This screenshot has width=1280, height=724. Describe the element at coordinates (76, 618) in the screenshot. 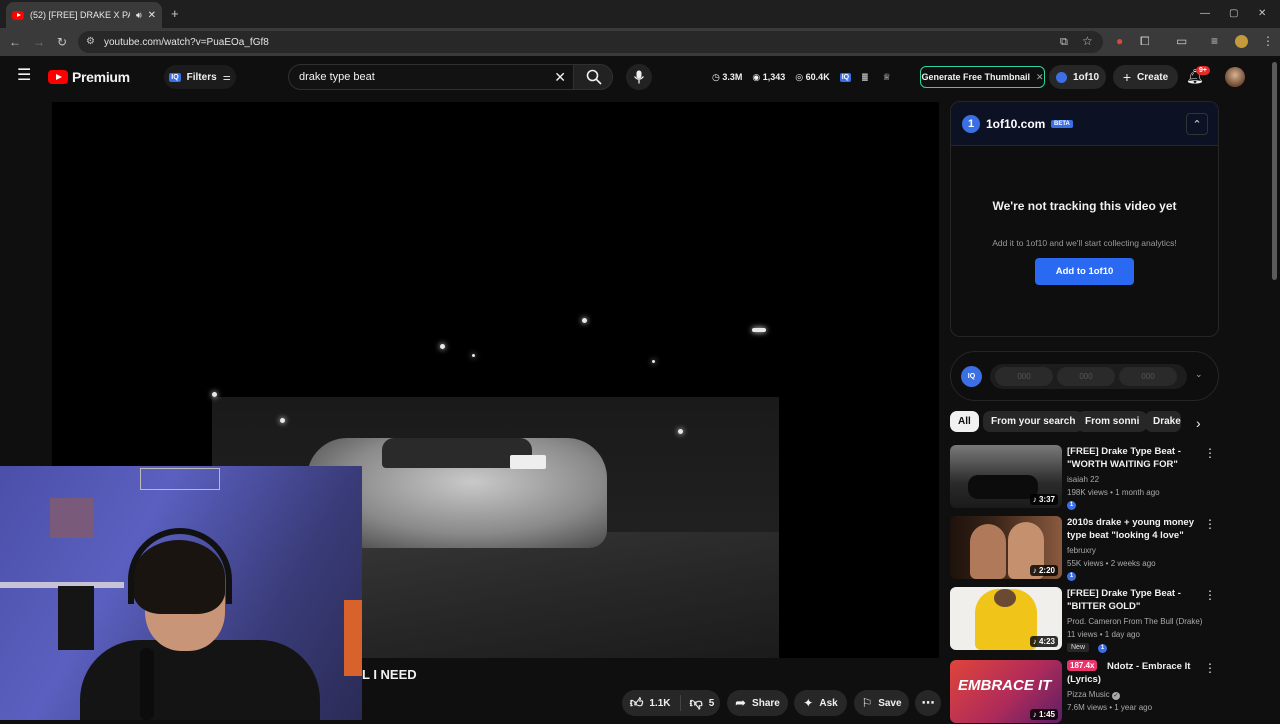

I see `webcam-speaker` at that location.